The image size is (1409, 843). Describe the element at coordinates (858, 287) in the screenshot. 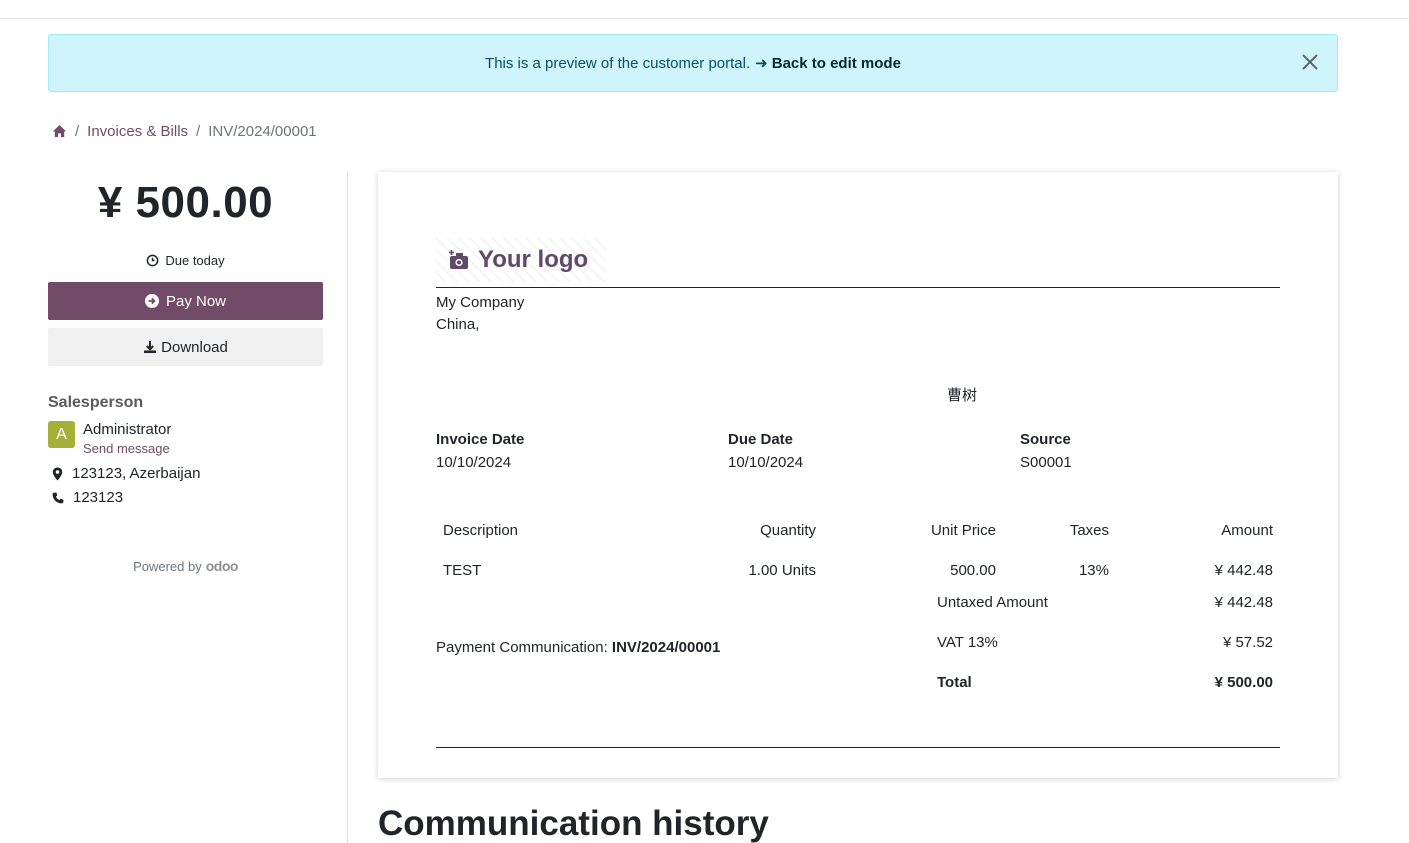

I see `header-divider` at that location.